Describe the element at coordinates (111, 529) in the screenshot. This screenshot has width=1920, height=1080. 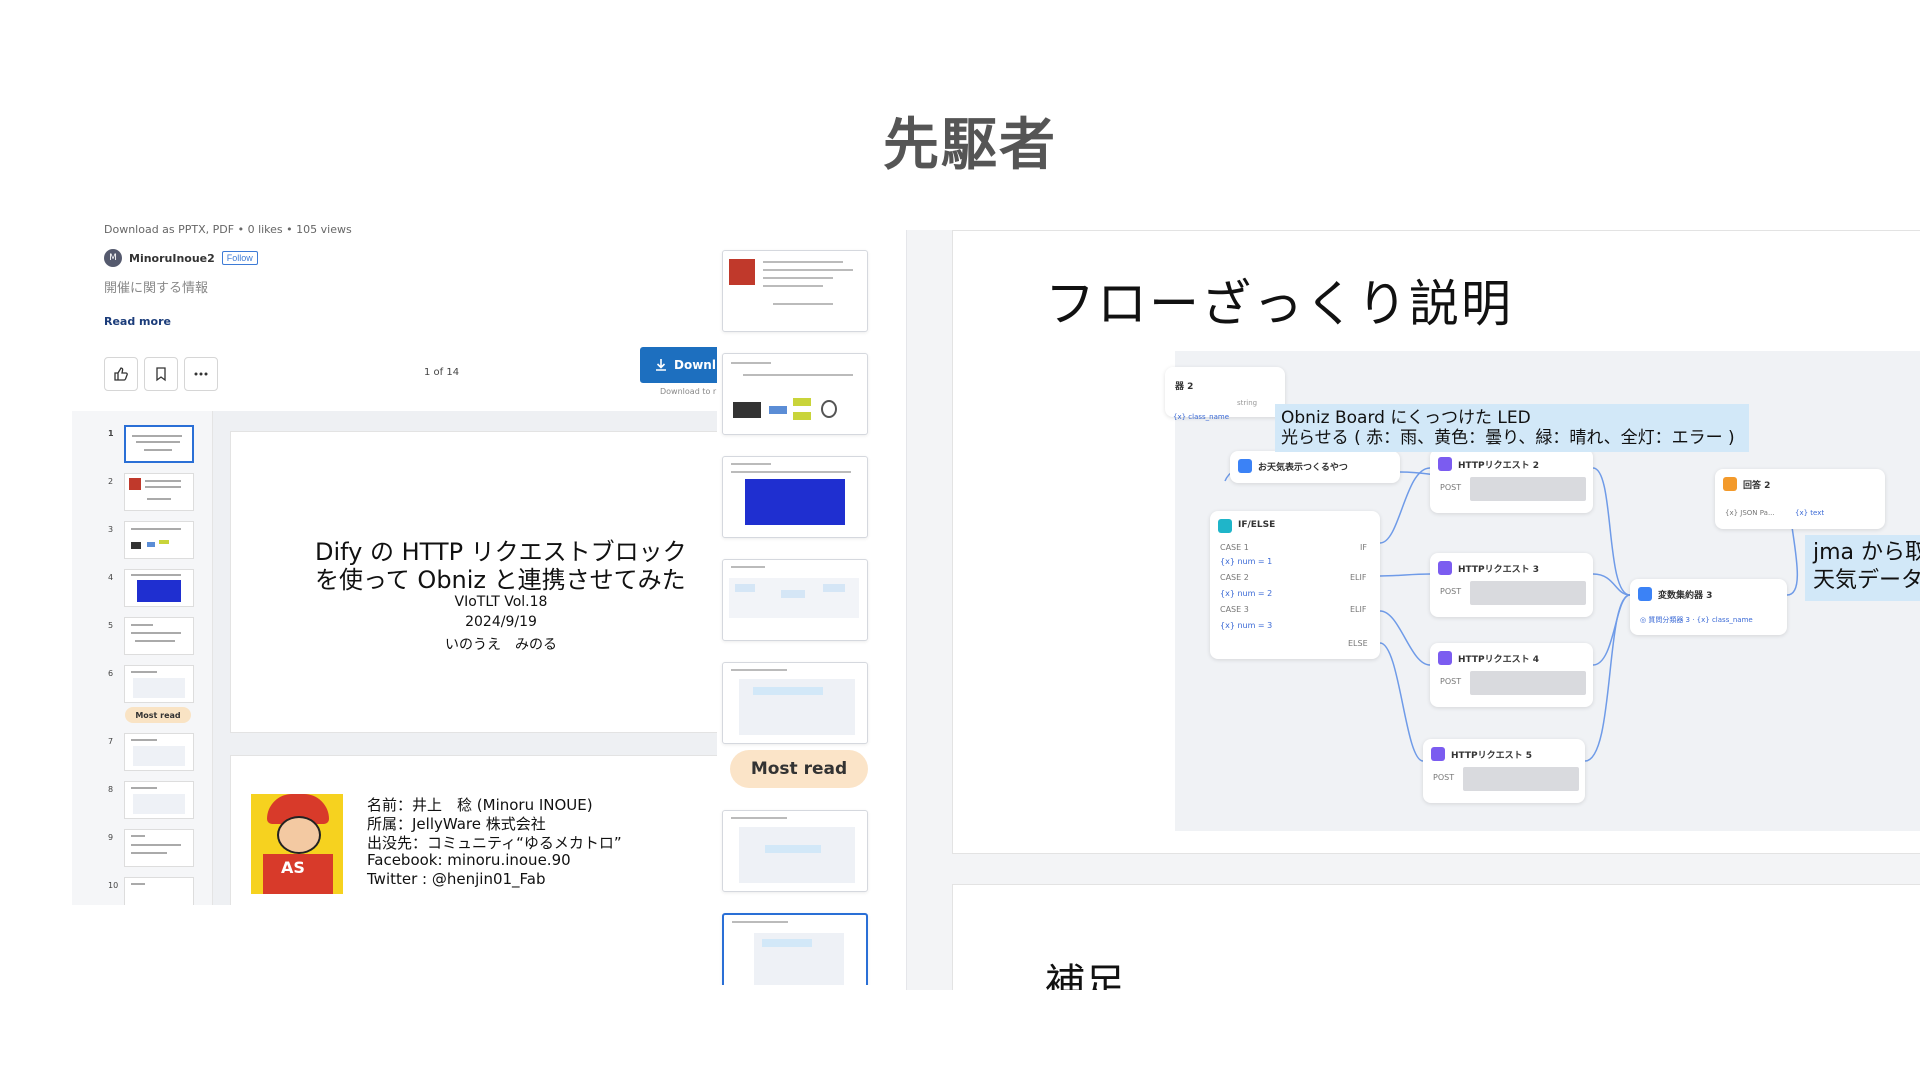
I see `thumb-number: 3` at that location.